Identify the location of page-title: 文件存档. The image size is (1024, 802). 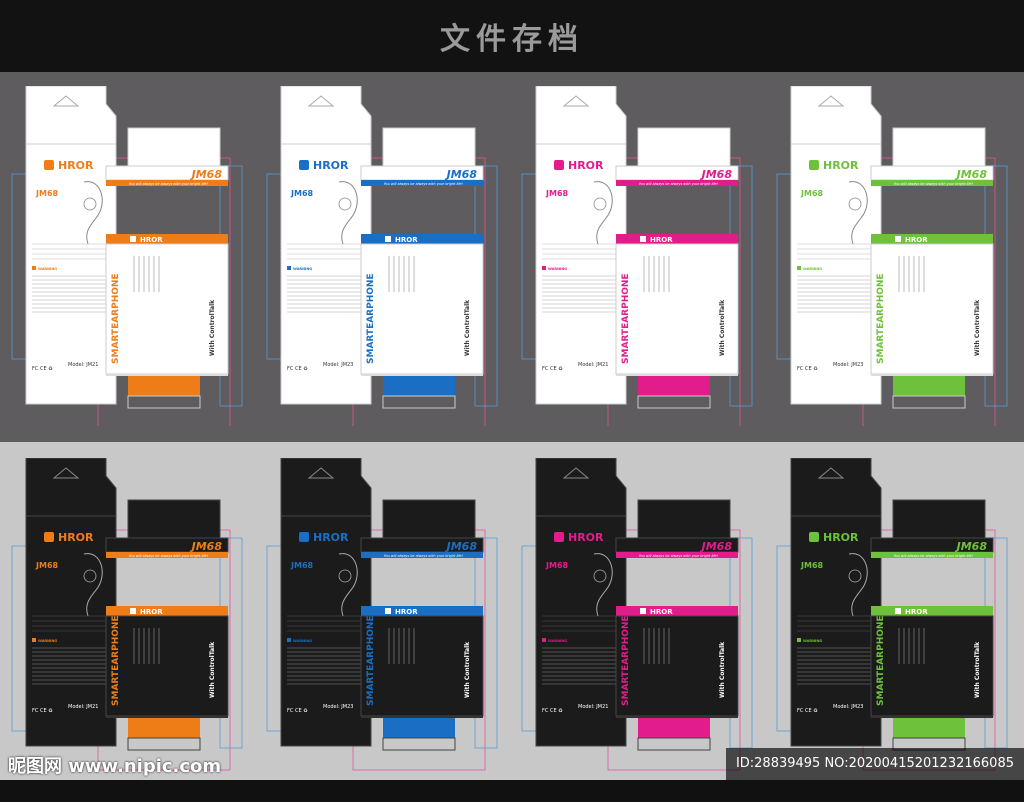
(512, 39).